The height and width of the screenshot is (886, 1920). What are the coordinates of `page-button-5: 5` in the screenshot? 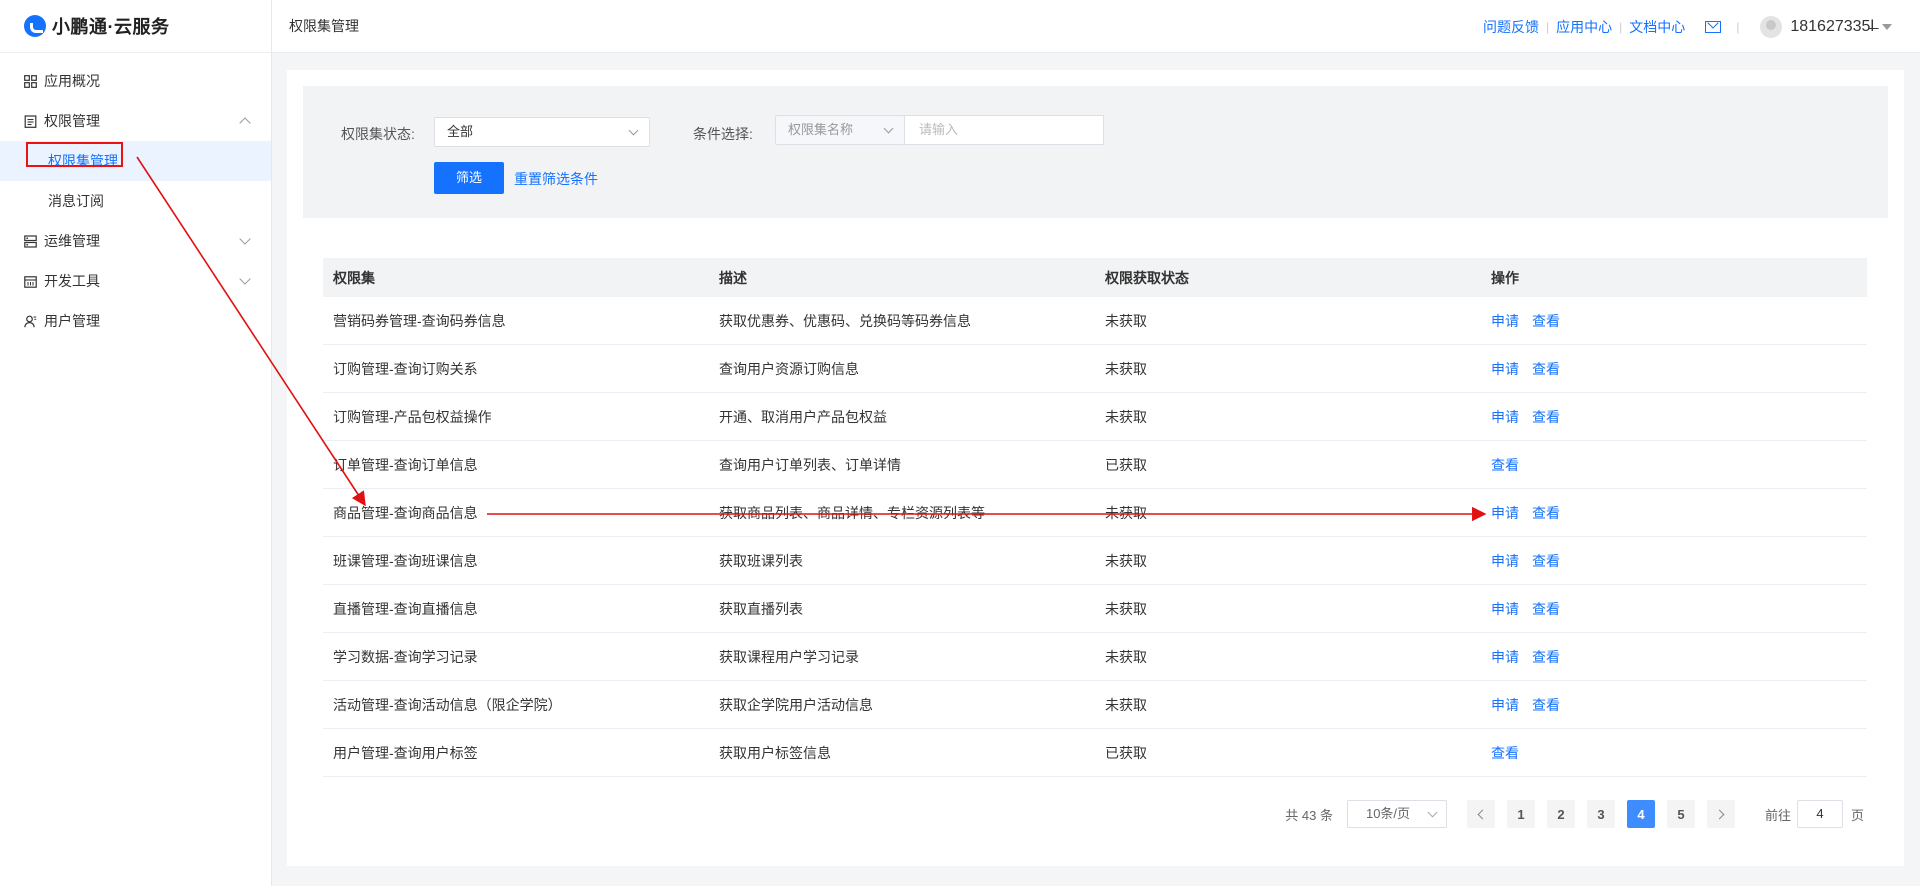 It's located at (1680, 814).